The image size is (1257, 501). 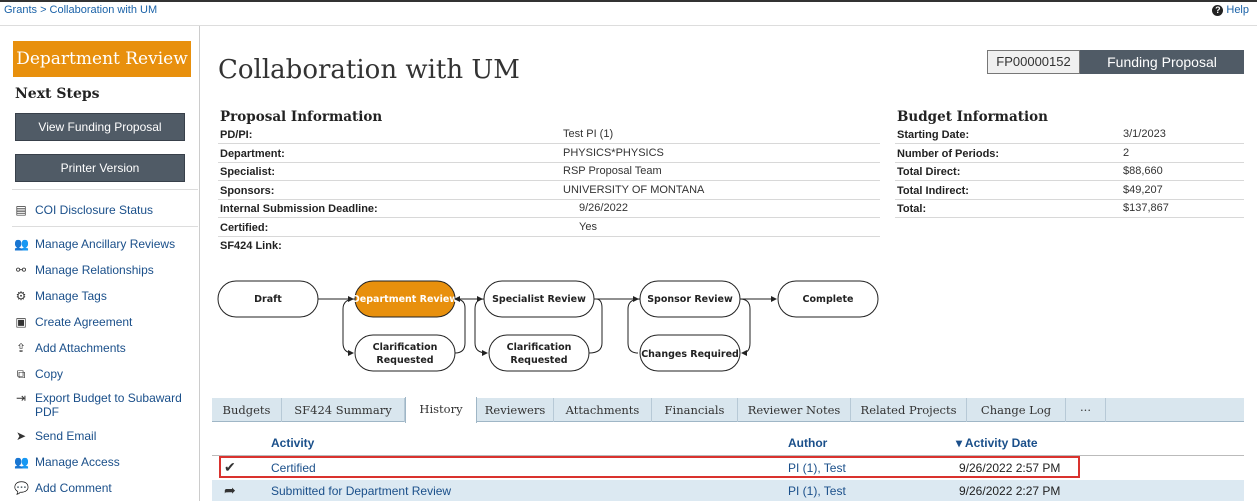 What do you see at coordinates (1069, 191) in the screenshot?
I see `budget-info-row: Total Indirect: $49,207` at bounding box center [1069, 191].